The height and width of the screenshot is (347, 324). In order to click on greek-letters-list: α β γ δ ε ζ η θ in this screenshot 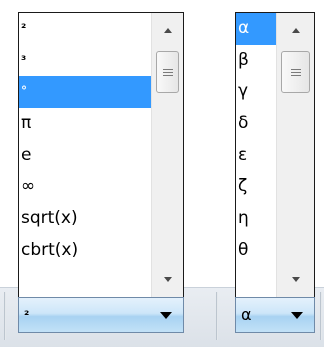, I will do `click(256, 155)`.